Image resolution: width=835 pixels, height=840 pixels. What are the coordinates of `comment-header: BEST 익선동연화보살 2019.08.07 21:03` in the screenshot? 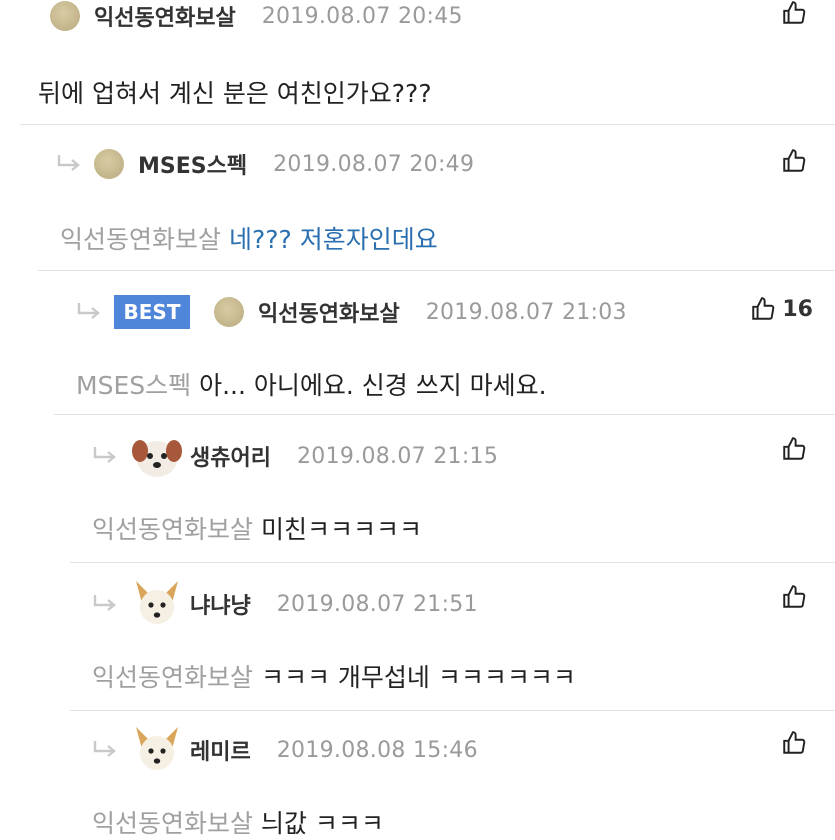 It's located at (350, 312).